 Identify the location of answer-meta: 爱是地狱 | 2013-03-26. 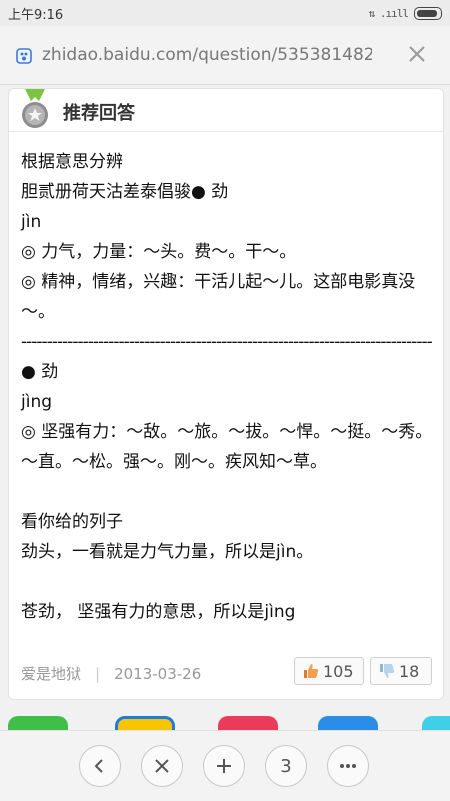
(111, 673).